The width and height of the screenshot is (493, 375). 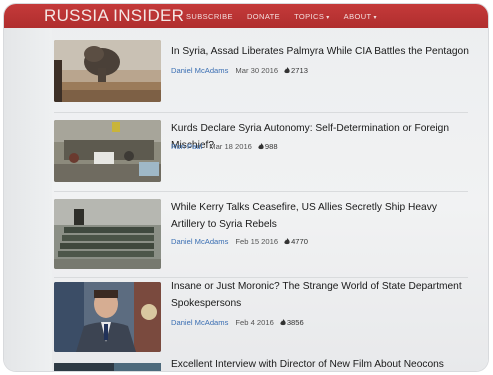 I want to click on article-meta: Daniel McAdams Feb 4 2016 3856, so click(x=237, y=322).